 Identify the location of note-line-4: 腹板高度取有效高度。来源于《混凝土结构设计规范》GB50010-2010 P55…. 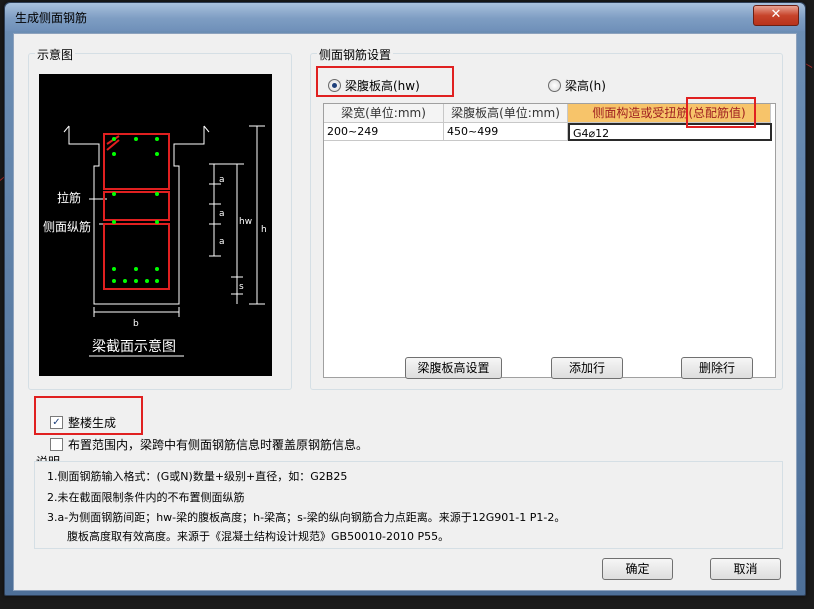
(258, 536).